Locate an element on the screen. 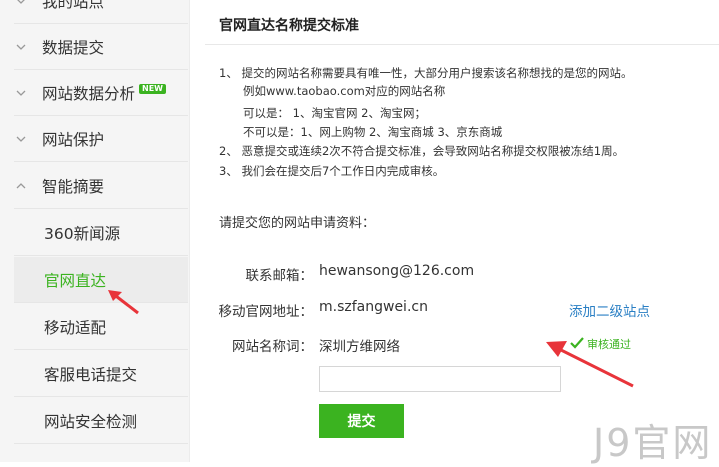 Image resolution: width=719 pixels, height=467 pixels. submit-button: 提交 is located at coordinates (361, 421).